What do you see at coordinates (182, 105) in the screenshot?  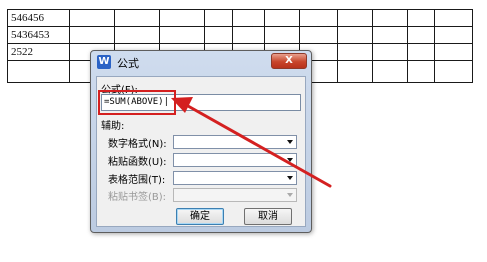 I see `annotation-arrow-head` at bounding box center [182, 105].